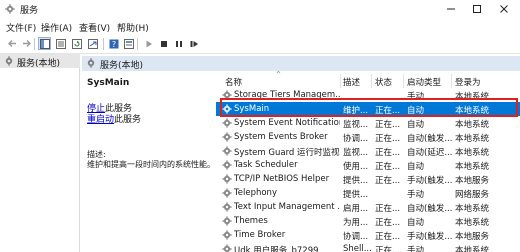  What do you see at coordinates (383, 82) in the screenshot?
I see `column-header-status: 状态` at bounding box center [383, 82].